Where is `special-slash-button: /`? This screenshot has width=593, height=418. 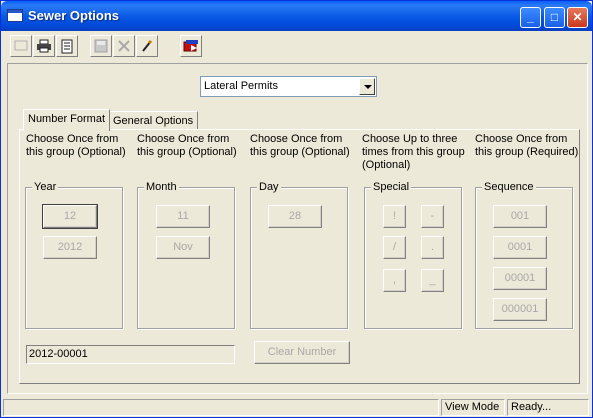 special-slash-button: / is located at coordinates (394, 247).